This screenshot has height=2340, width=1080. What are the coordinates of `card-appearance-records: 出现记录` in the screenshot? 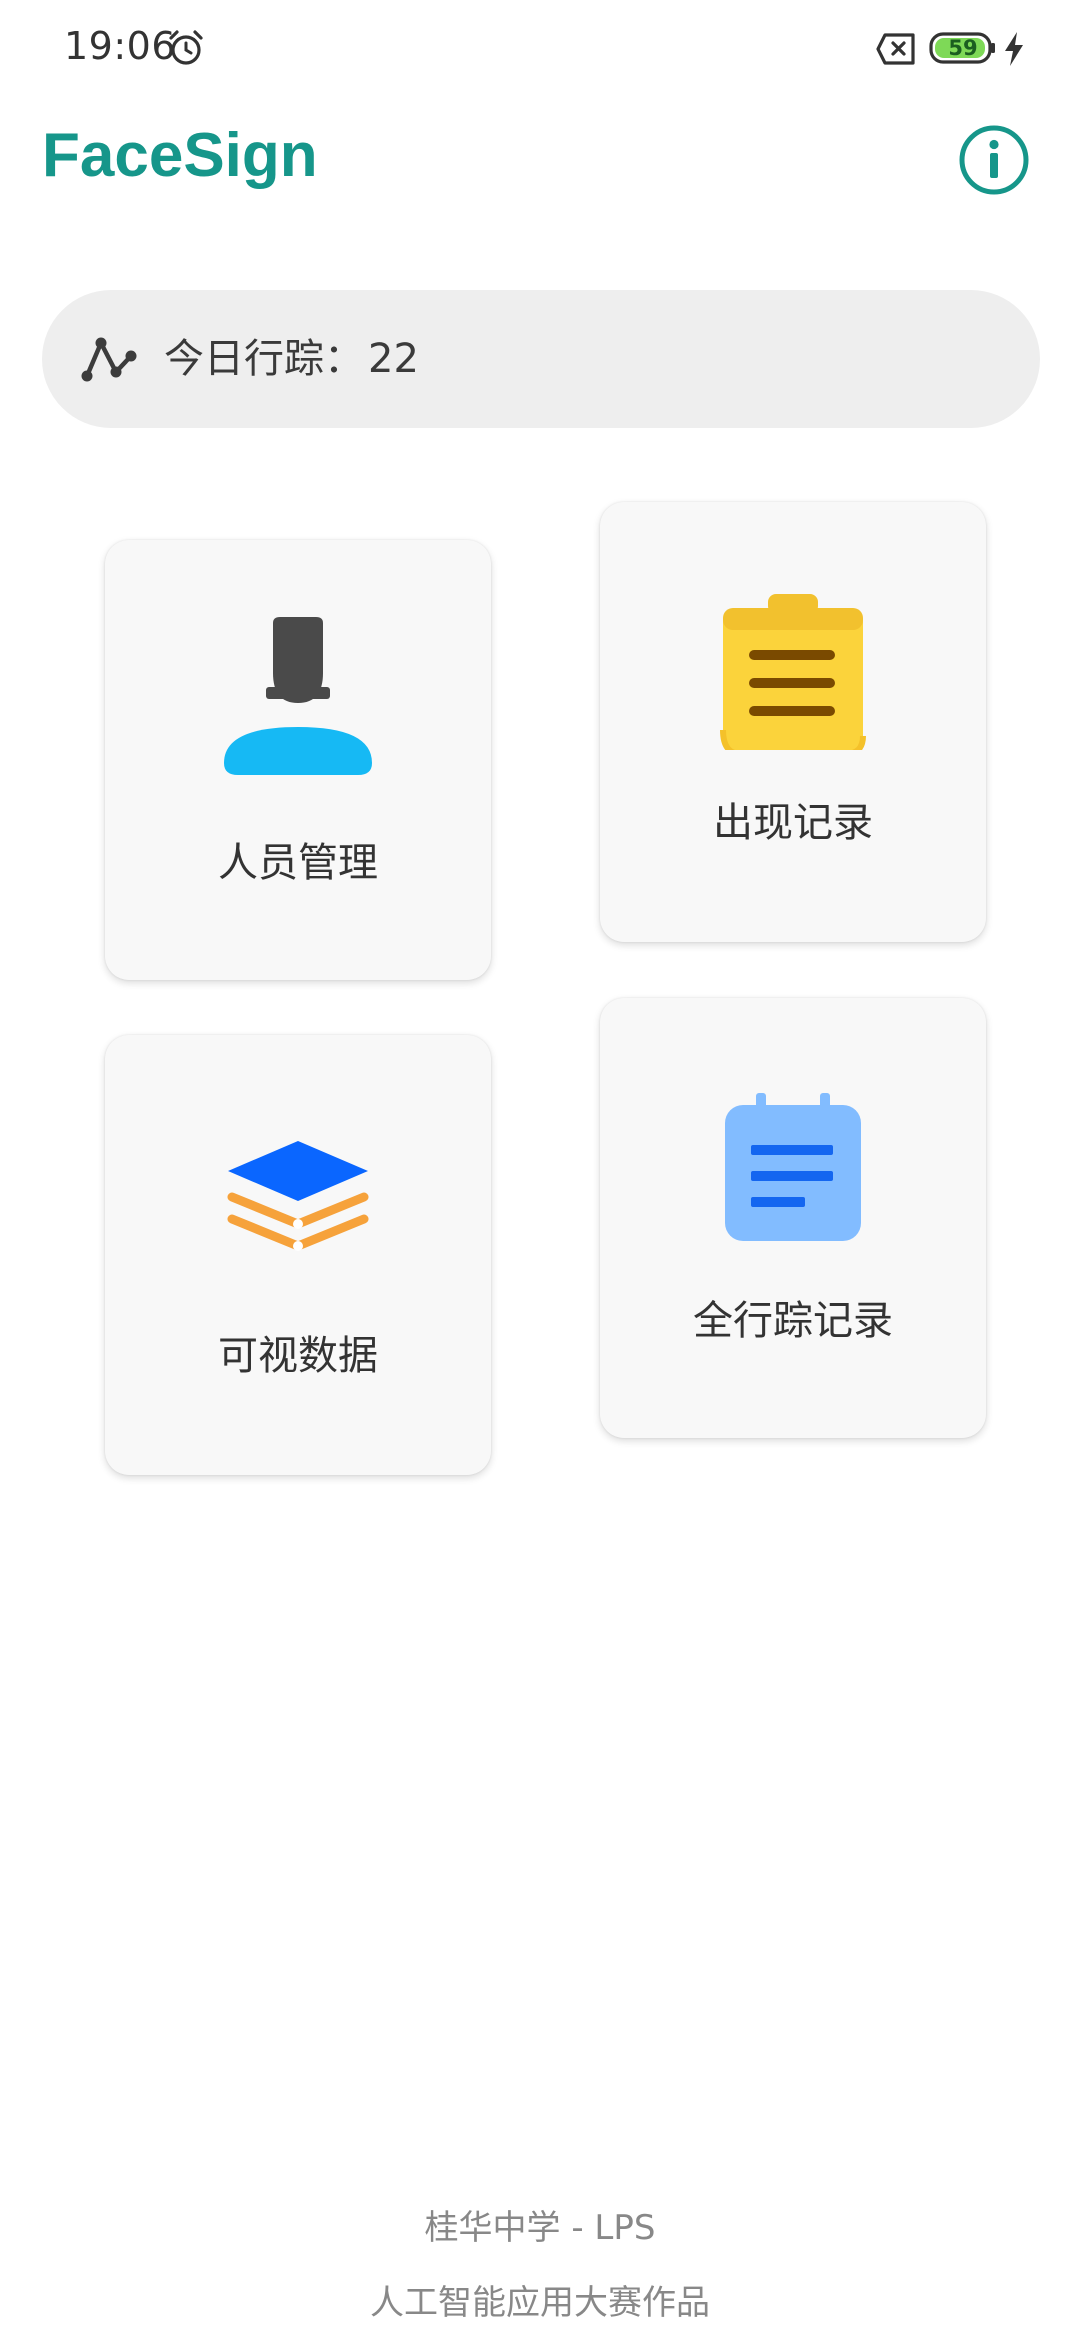 It's located at (793, 722).